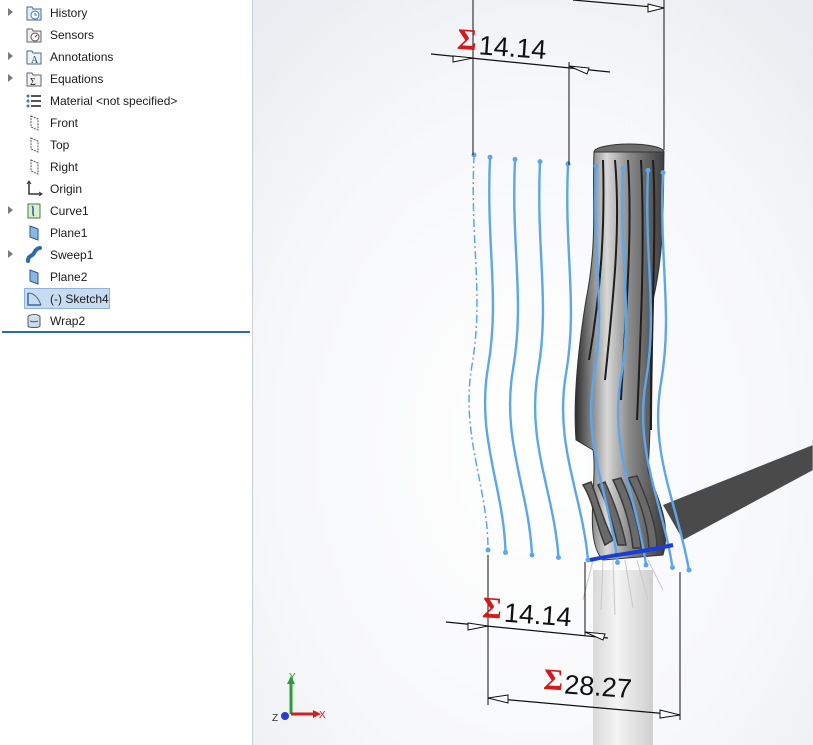  I want to click on annotations-icon: A, so click(34, 58).